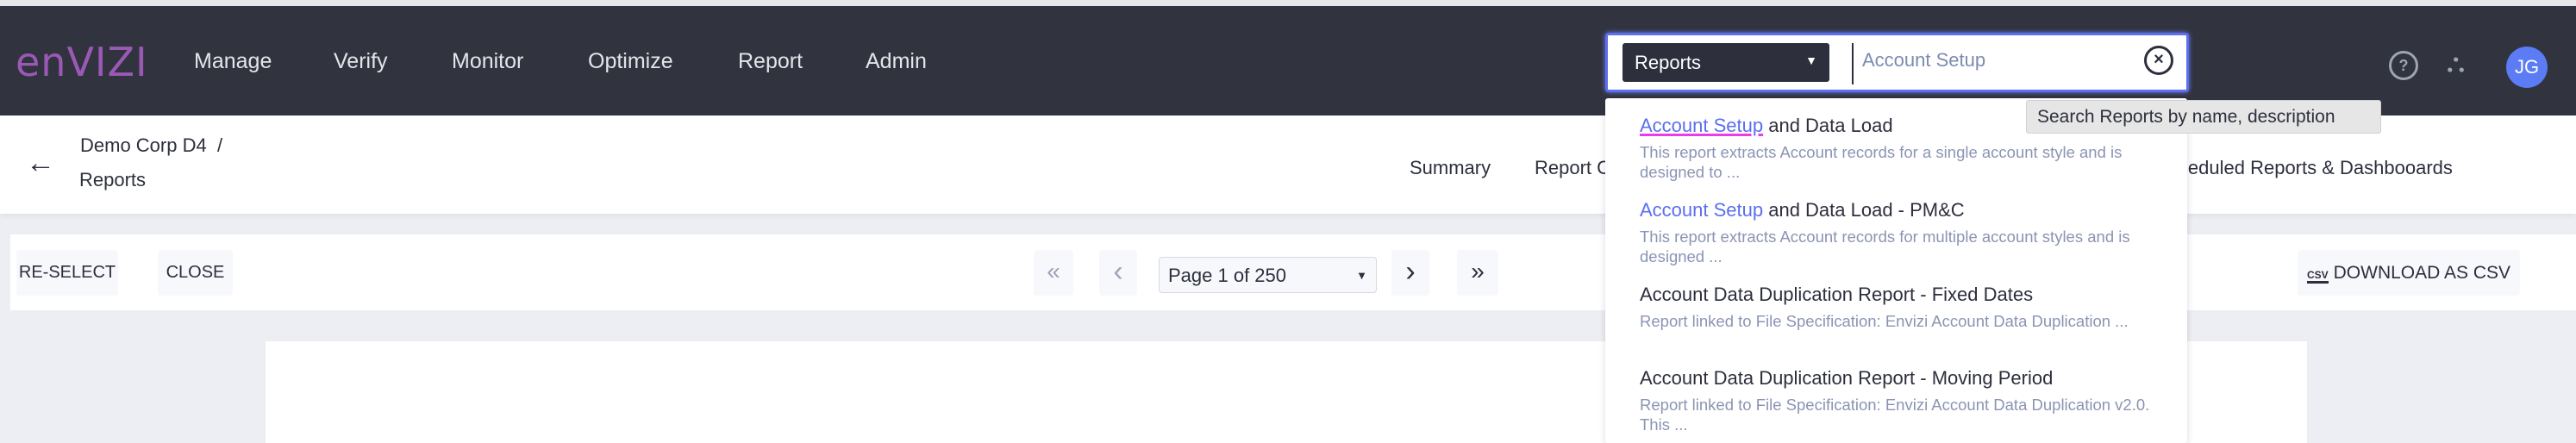 This screenshot has height=443, width=2576. What do you see at coordinates (2203, 117) in the screenshot?
I see `search-tooltip: Search Reports by name, description` at bounding box center [2203, 117].